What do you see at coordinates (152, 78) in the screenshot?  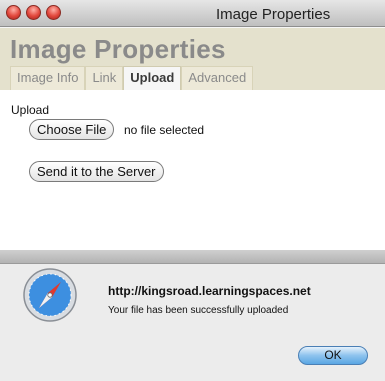 I see `tab-upload: Upload` at bounding box center [152, 78].